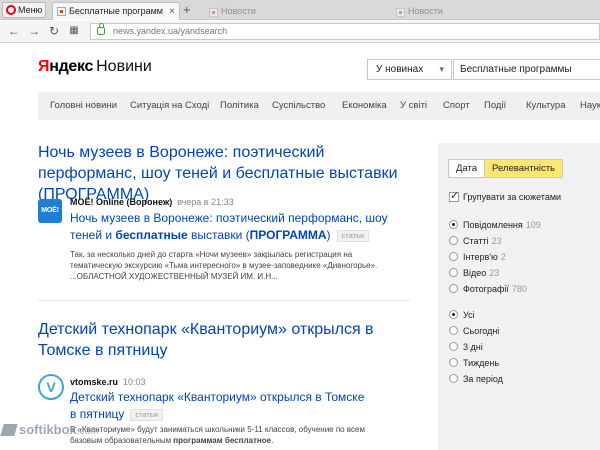 The image size is (600, 450). What do you see at coordinates (94, 382) in the screenshot?
I see `news-source-name: vtomske.ru` at bounding box center [94, 382].